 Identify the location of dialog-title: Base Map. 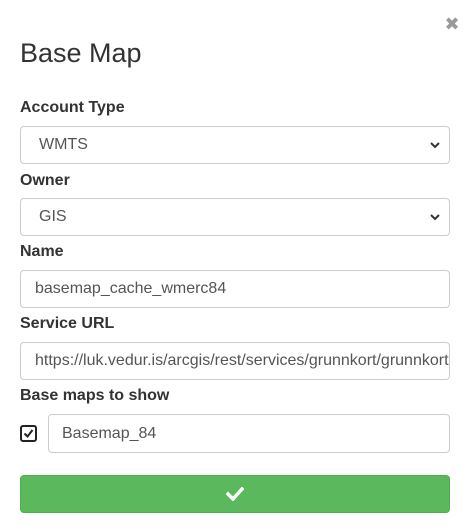
(81, 53).